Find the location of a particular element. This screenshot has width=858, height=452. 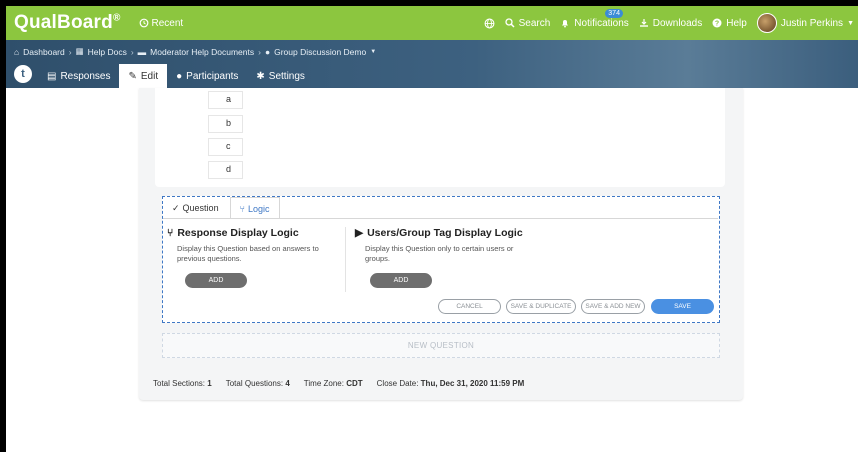

tag-icon: ▶ is located at coordinates (359, 233).